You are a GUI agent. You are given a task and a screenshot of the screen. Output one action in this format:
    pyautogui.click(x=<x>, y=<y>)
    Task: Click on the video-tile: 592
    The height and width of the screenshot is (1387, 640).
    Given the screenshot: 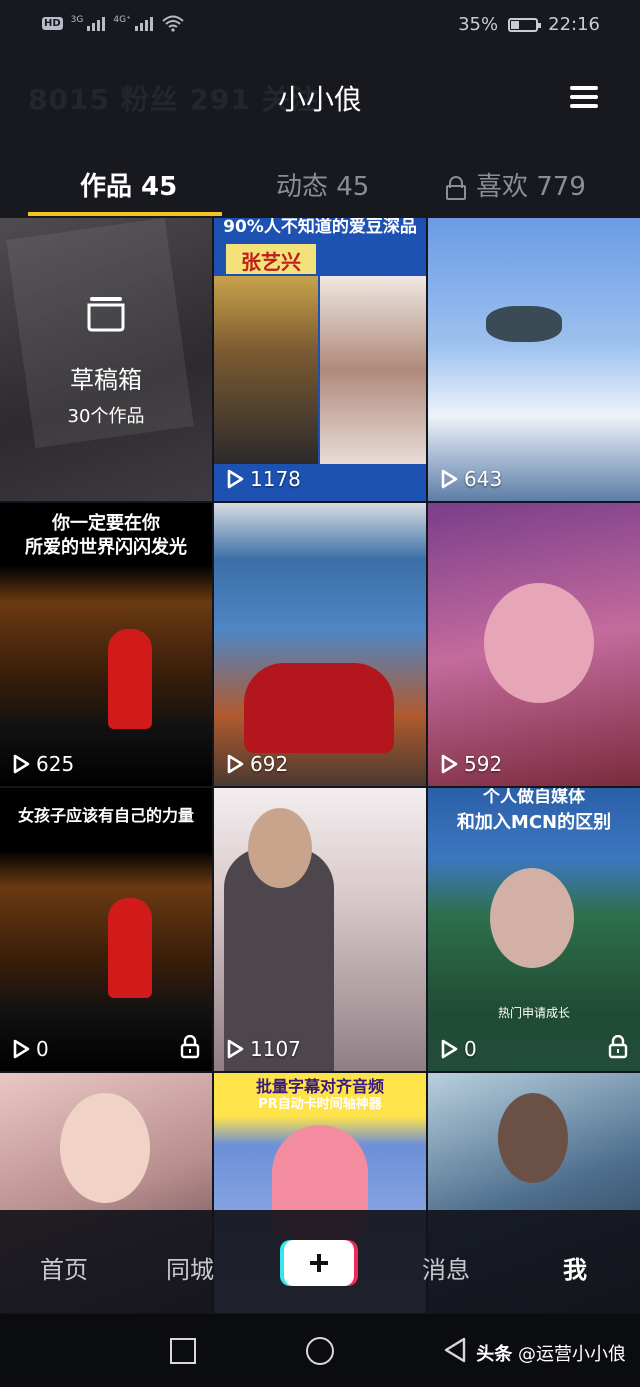 What is the action you would take?
    pyautogui.click(x=534, y=644)
    